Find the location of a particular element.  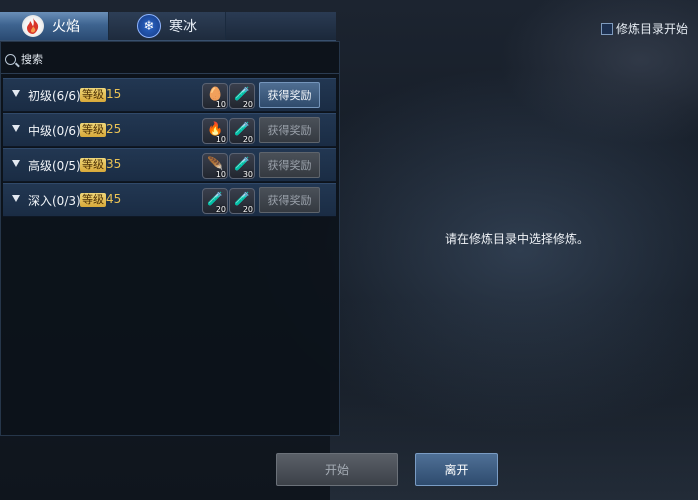

search-icon is located at coordinates (10, 59).